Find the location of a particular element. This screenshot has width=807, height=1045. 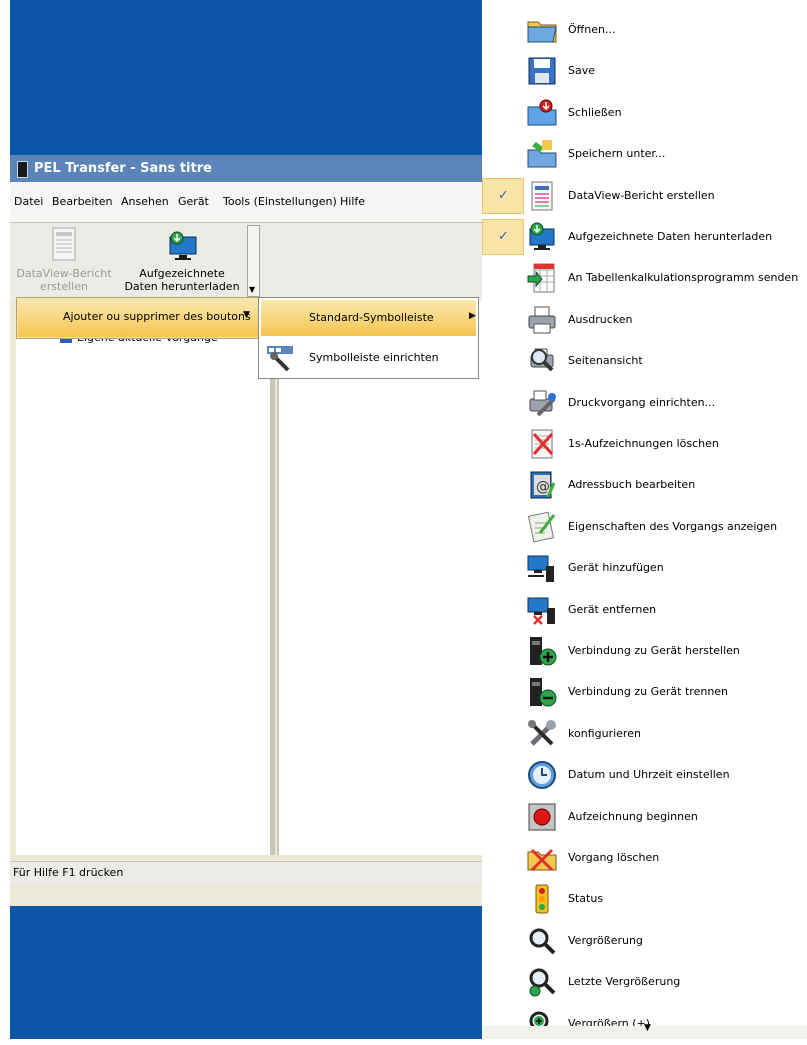

customize-toolbar-icon is located at coordinates (280, 359).